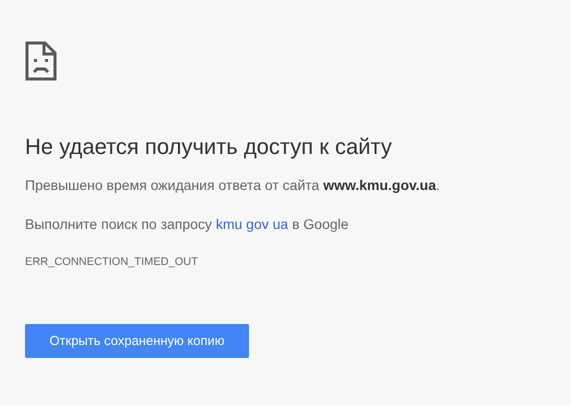 Image resolution: width=571 pixels, height=405 pixels. What do you see at coordinates (187, 224) in the screenshot?
I see `search-suggestion: Выполните поиск по запросу kmu gov ua в Google` at bounding box center [187, 224].